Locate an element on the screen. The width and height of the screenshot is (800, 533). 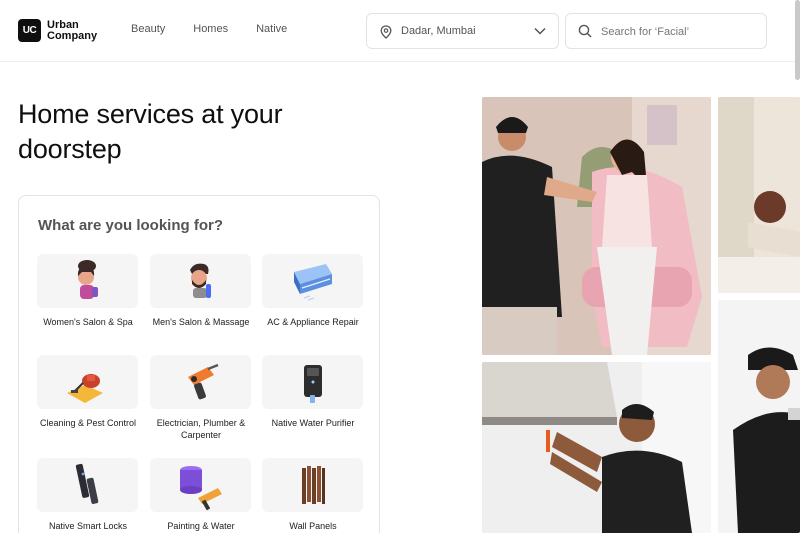
location-selector: Dadar, Mumbai is located at coordinates (462, 31).